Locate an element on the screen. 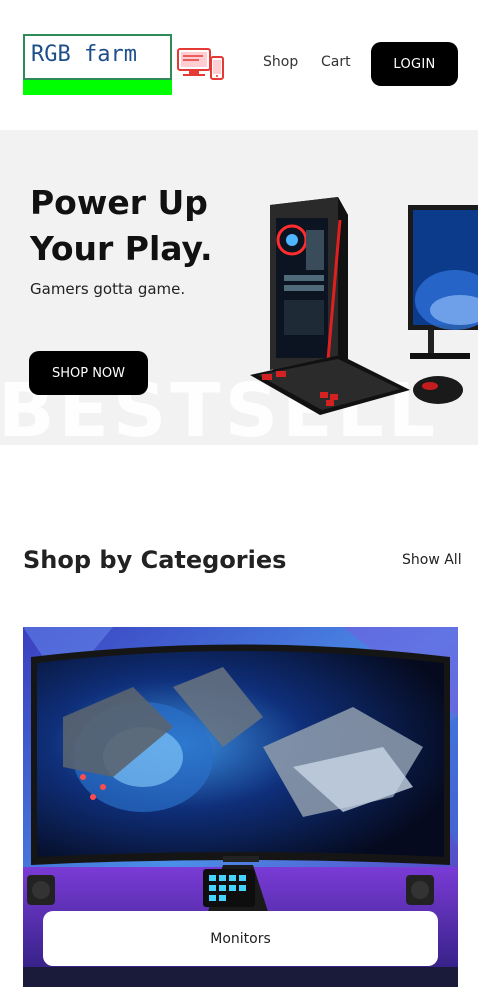 This screenshot has height=1001, width=478. hero-title: Power Up Your Play. is located at coordinates (121, 225).